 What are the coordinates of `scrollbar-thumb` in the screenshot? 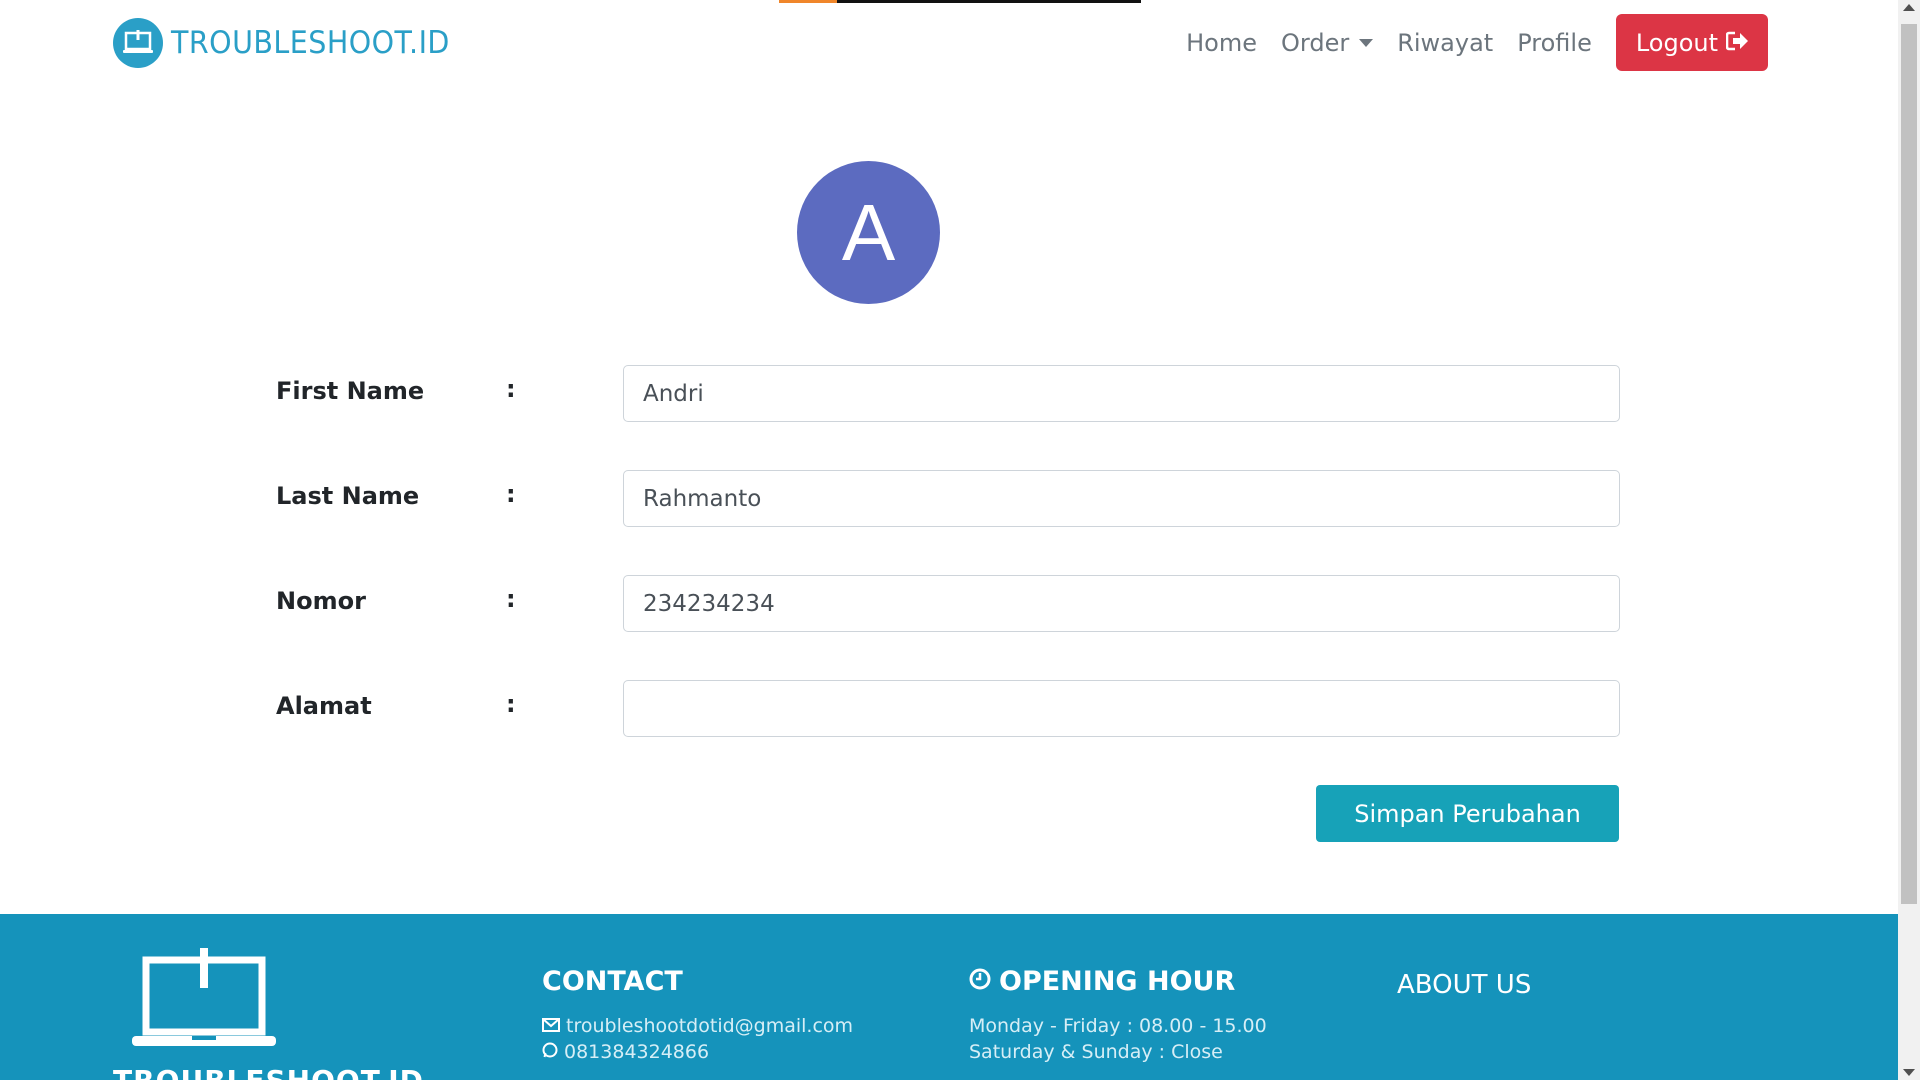 It's located at (1909, 464).